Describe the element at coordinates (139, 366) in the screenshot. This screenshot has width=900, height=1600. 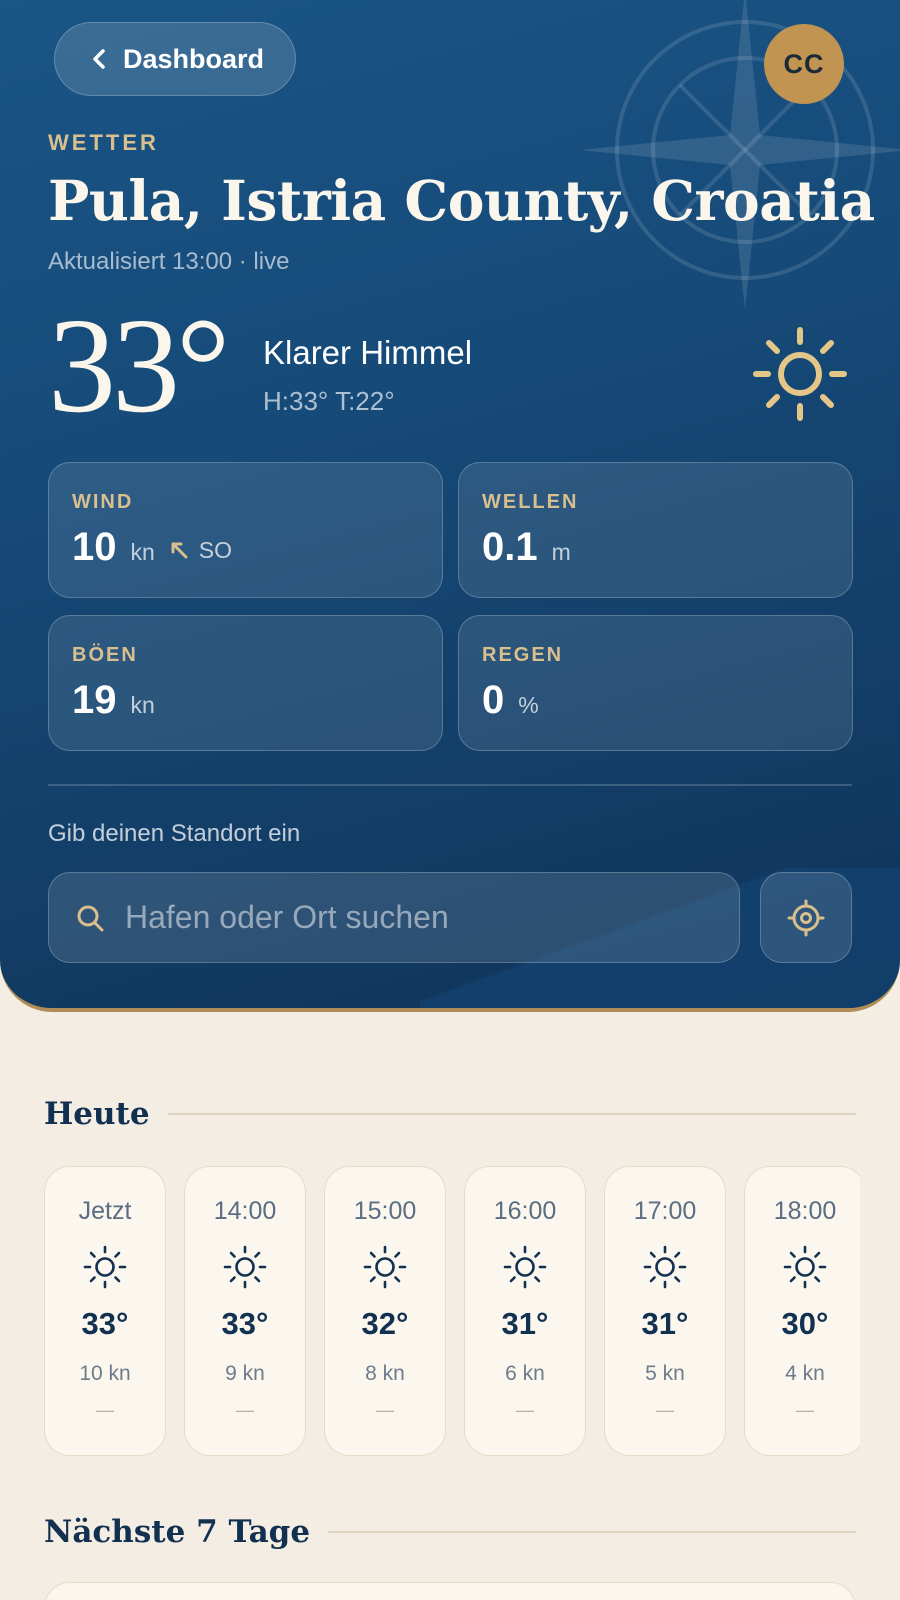
I see `current-temperature: 33°` at that location.